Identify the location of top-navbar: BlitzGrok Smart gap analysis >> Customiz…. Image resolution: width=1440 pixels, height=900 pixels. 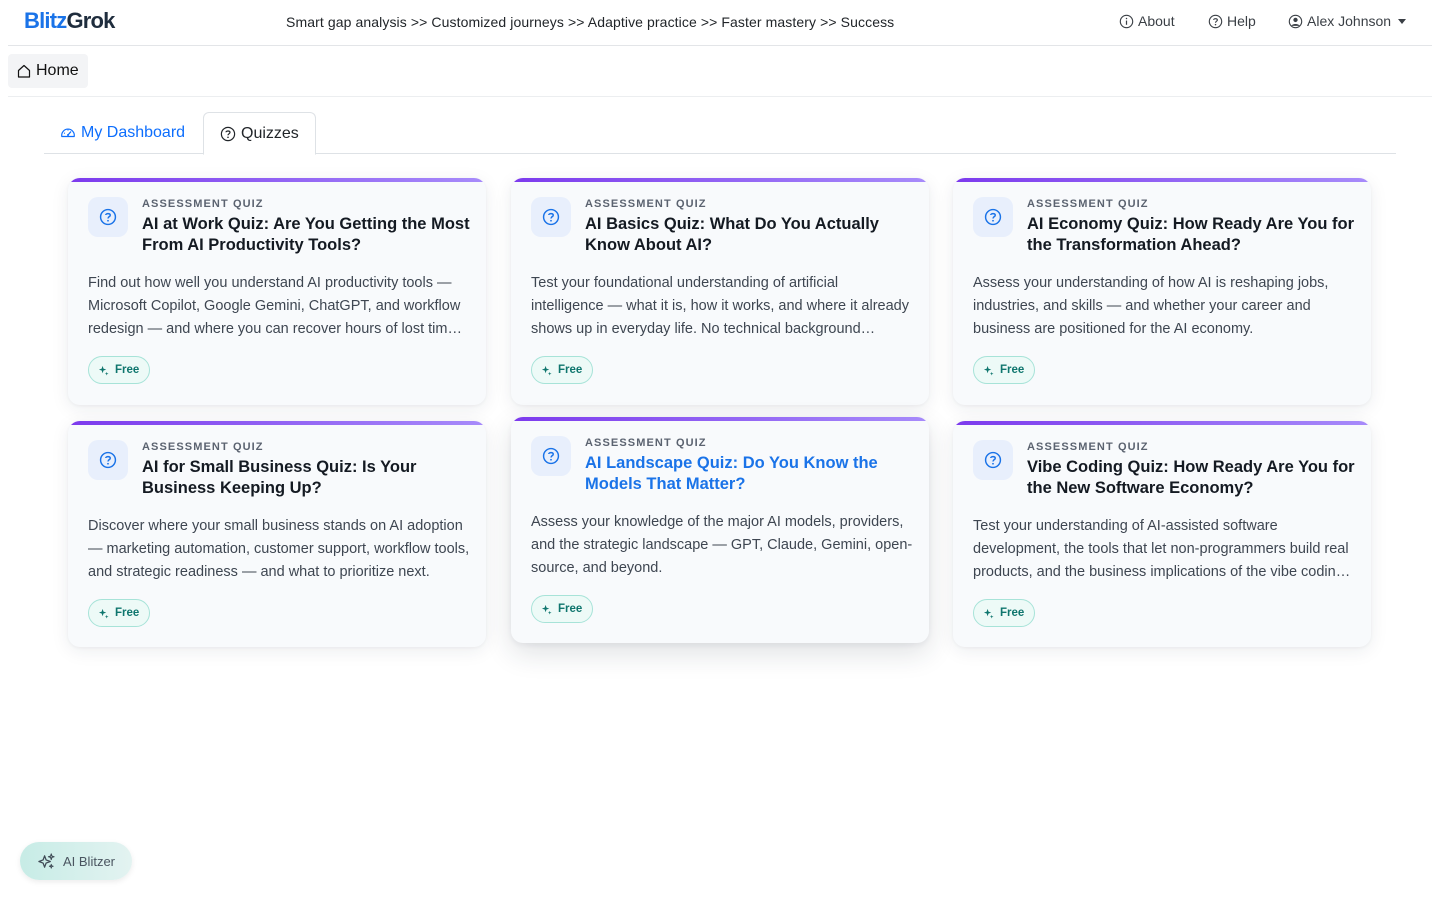
(720, 23).